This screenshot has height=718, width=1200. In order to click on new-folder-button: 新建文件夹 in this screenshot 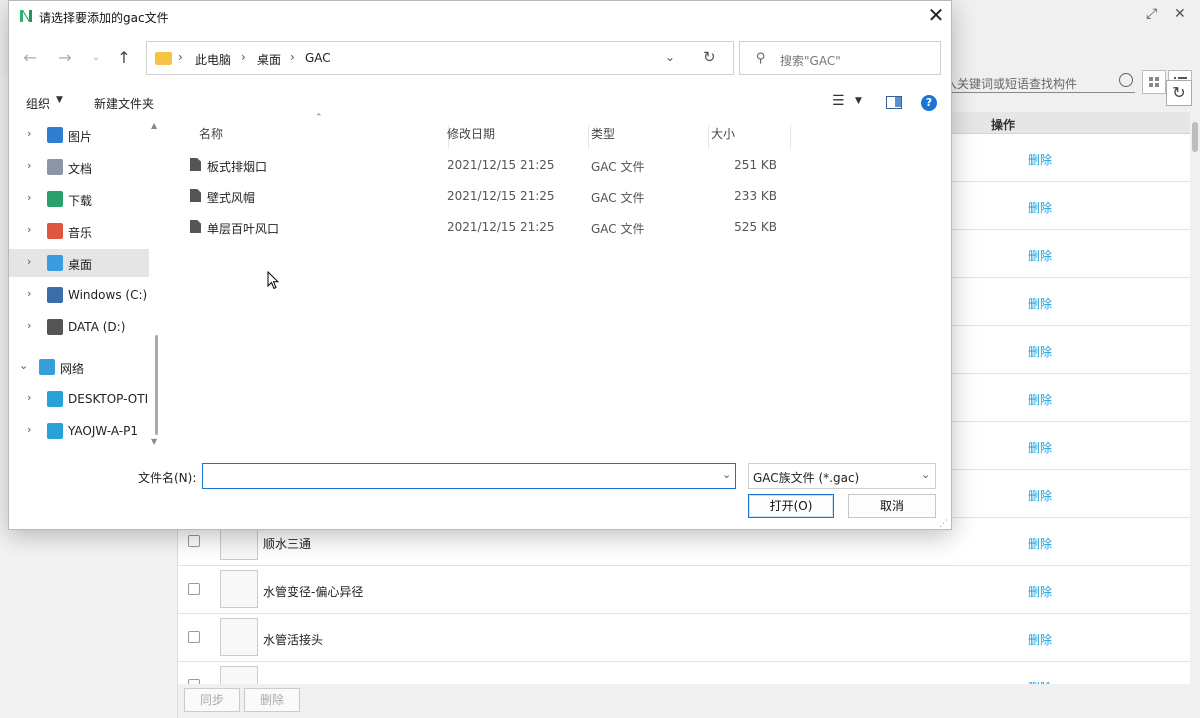, I will do `click(124, 103)`.